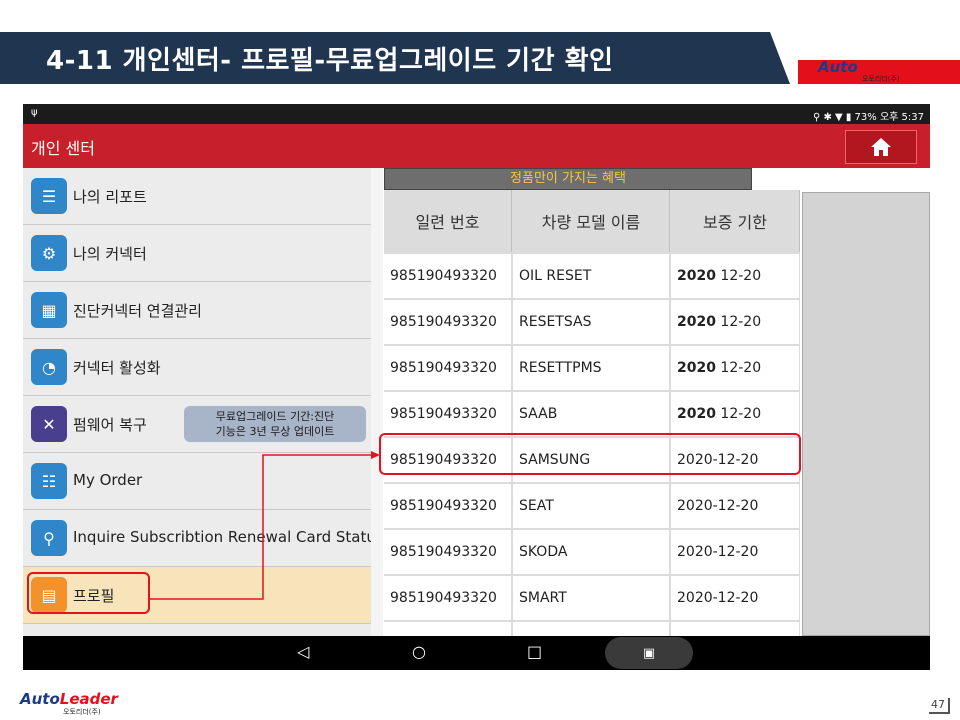 This screenshot has height=720, width=960. What do you see at coordinates (49, 253) in the screenshot?
I see `connector-icon: ⚙` at bounding box center [49, 253].